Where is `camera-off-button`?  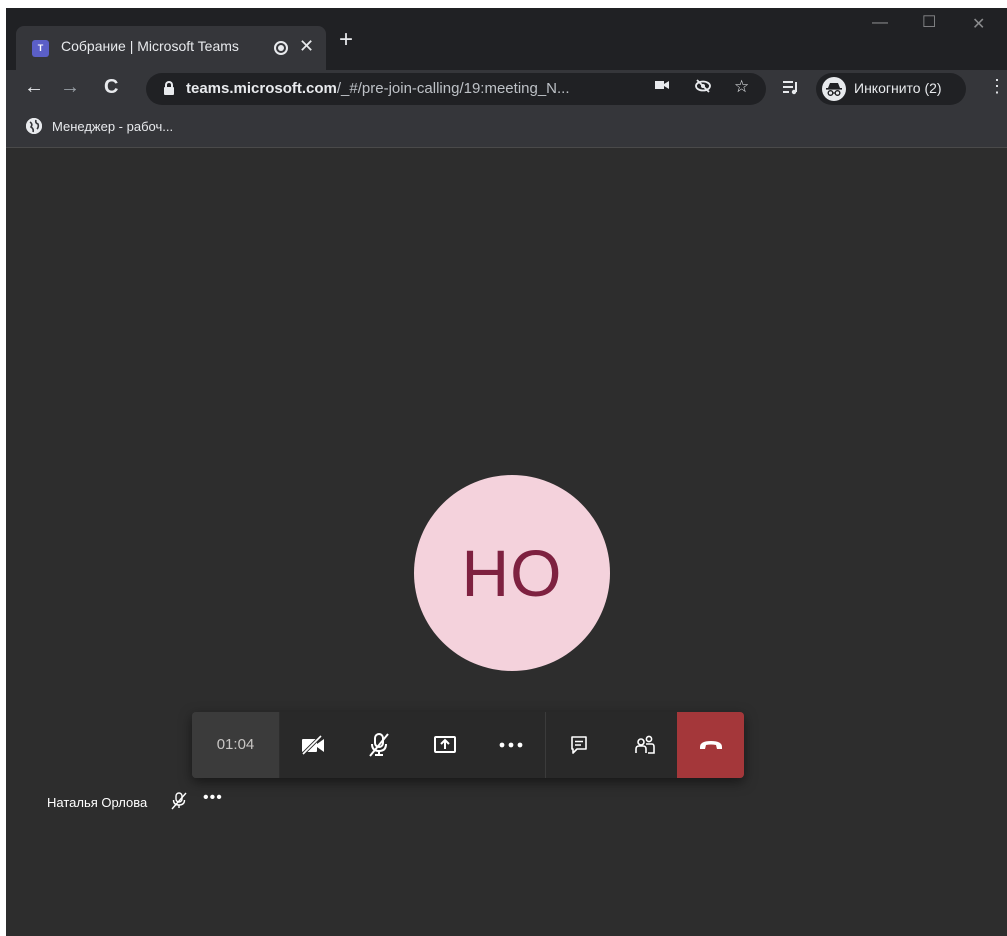
camera-off-button is located at coordinates (313, 745).